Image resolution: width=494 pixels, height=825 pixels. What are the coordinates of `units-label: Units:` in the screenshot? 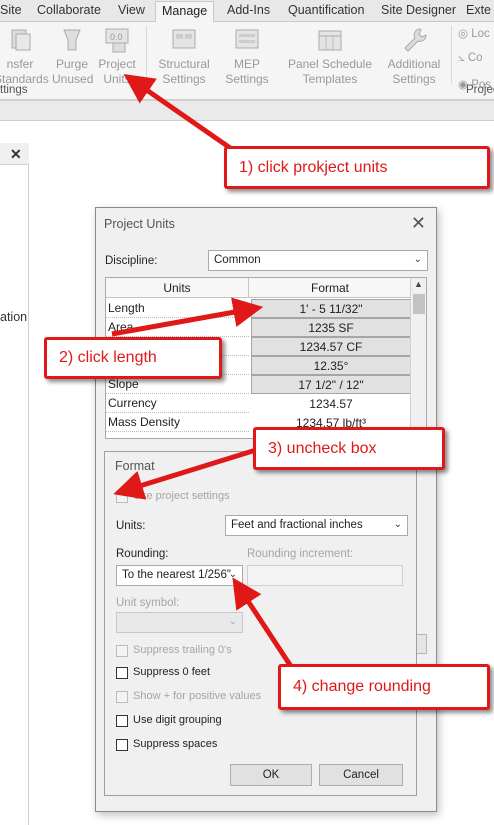 It's located at (131, 526).